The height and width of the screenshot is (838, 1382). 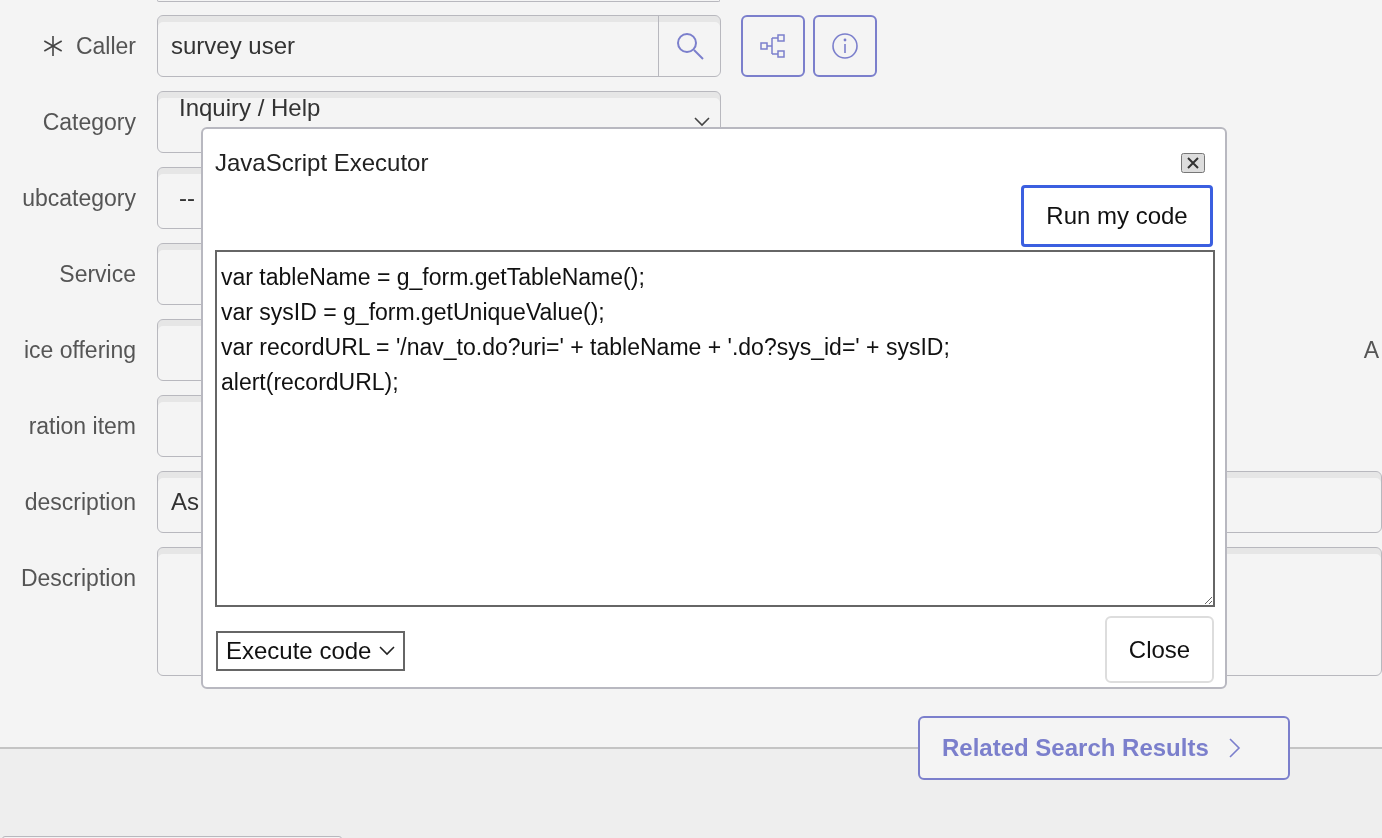 I want to click on close-button: Close, so click(x=1159, y=649).